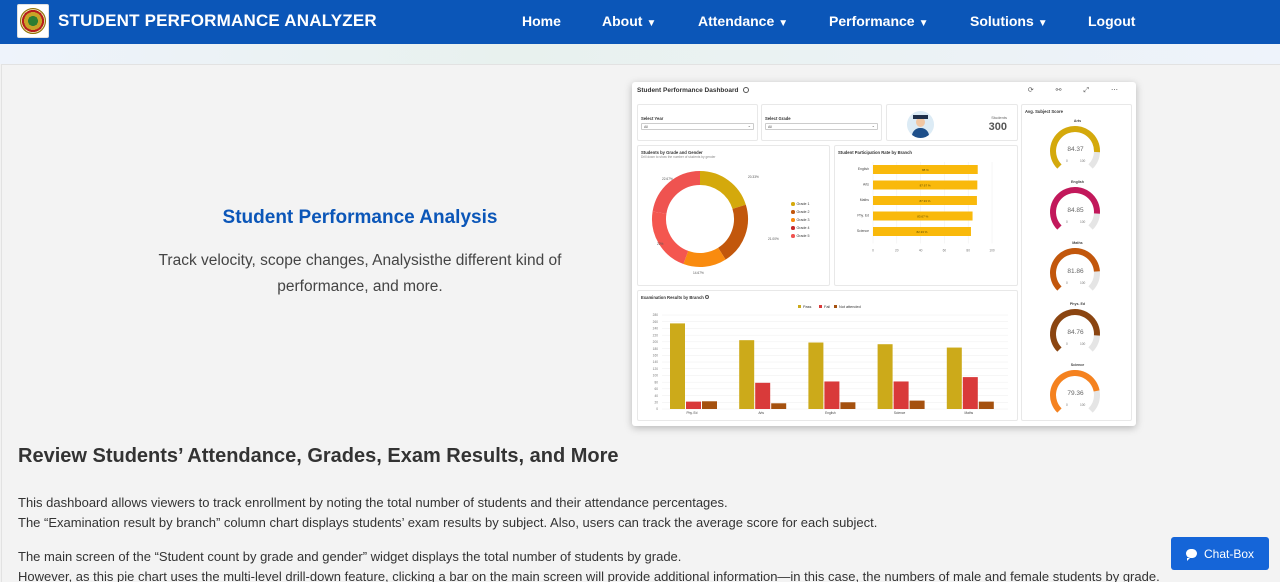  What do you see at coordinates (652, 118) in the screenshot?
I see `select-year-label: Select Year` at bounding box center [652, 118].